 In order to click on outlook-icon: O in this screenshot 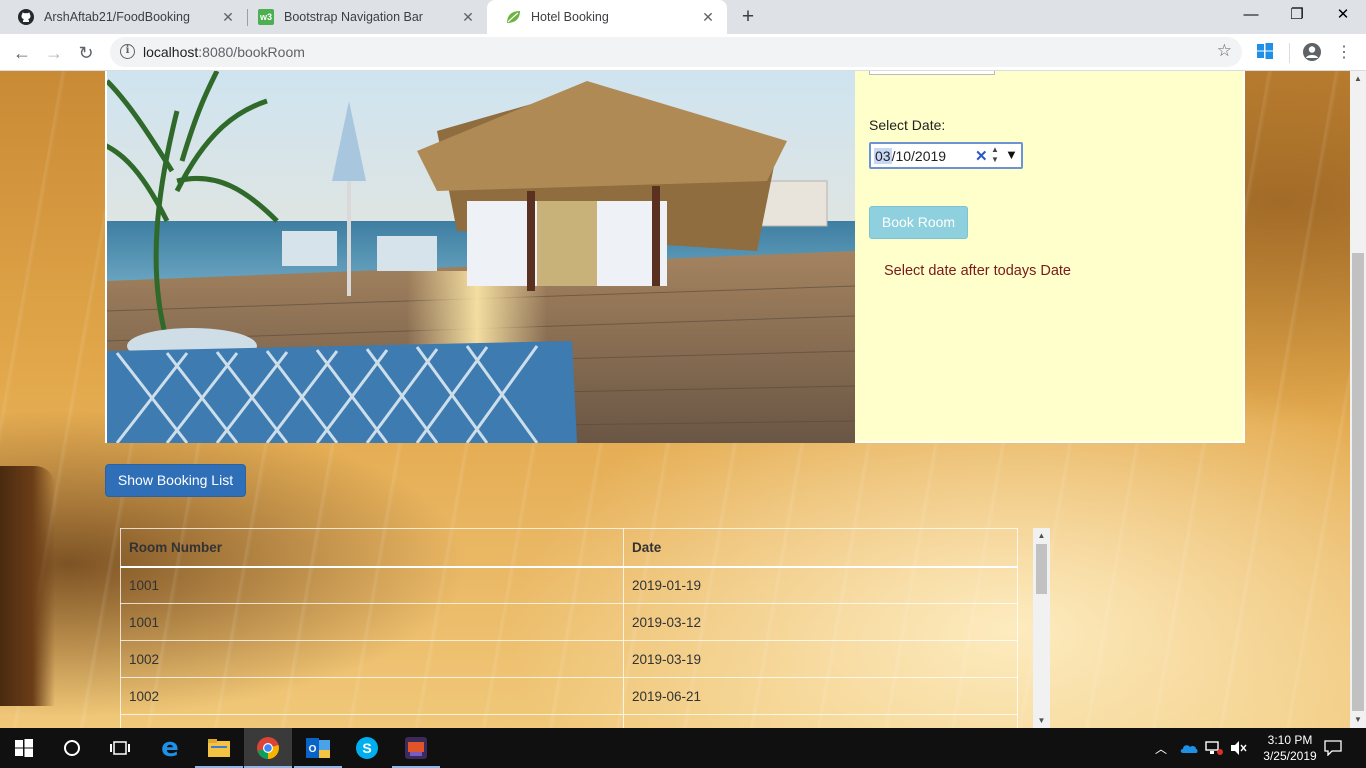, I will do `click(318, 748)`.